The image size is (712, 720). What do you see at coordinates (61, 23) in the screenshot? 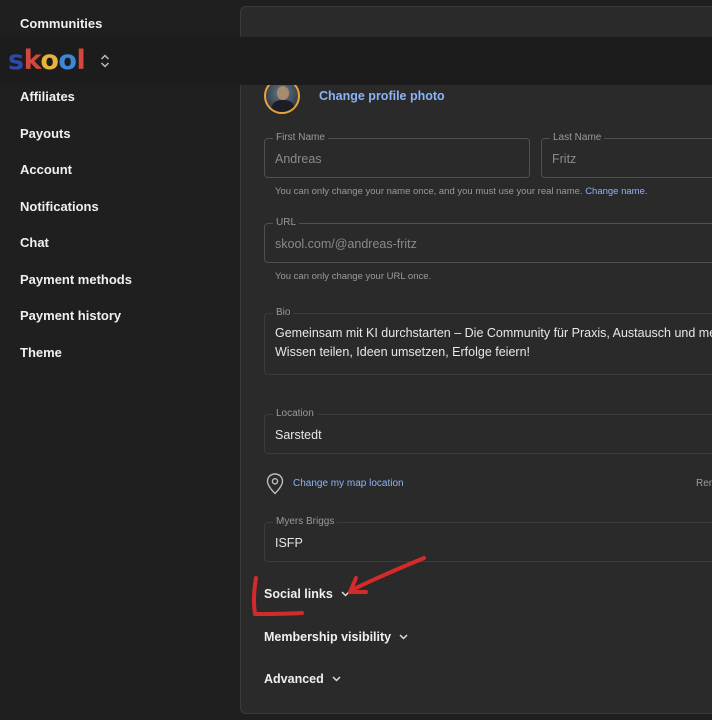
I see `sidebar-item-communities: Communities` at bounding box center [61, 23].